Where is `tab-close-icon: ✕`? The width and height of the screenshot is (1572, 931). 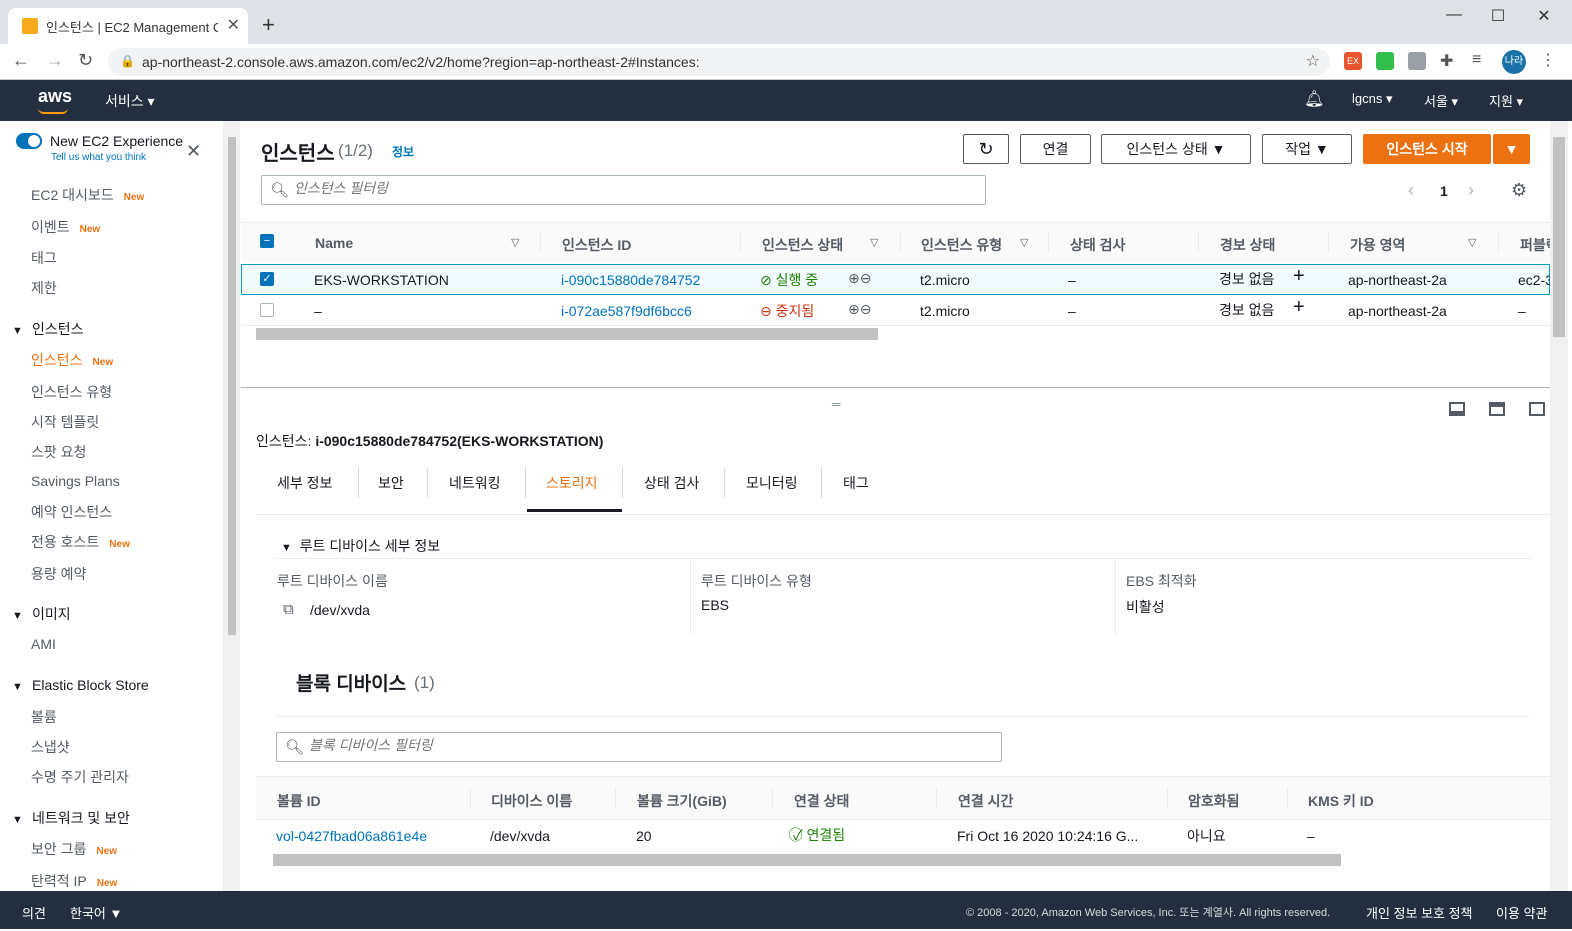
tab-close-icon: ✕ is located at coordinates (233, 25).